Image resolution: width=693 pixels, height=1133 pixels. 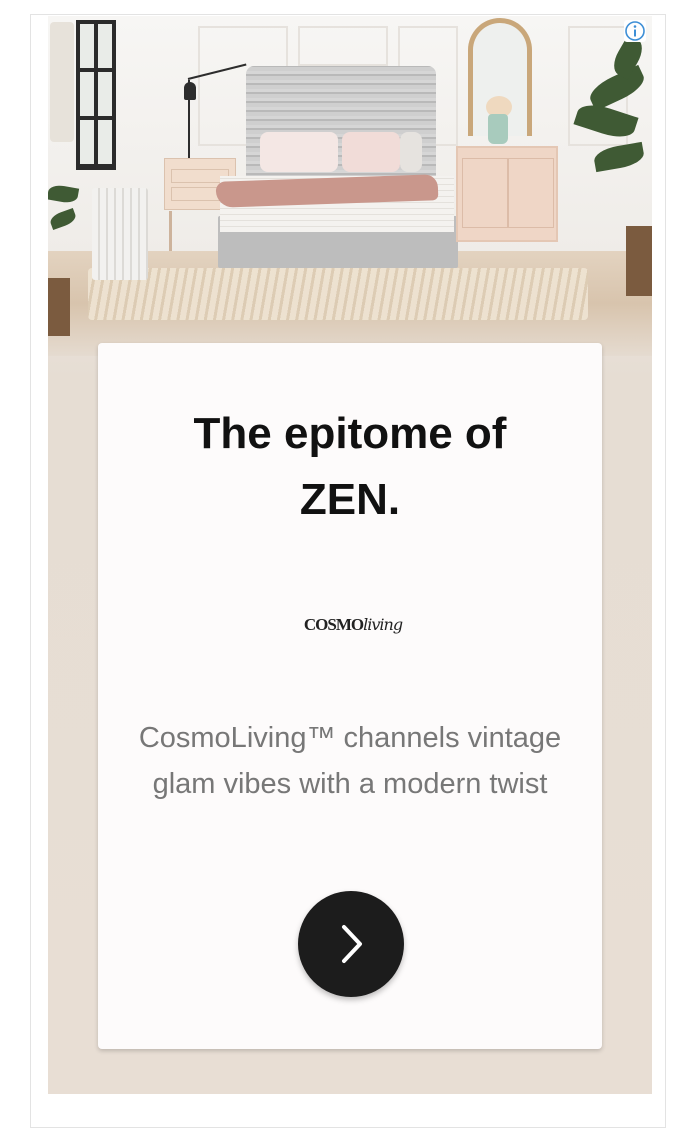 What do you see at coordinates (350, 433) in the screenshot?
I see `headline-line-1: The epitome of` at bounding box center [350, 433].